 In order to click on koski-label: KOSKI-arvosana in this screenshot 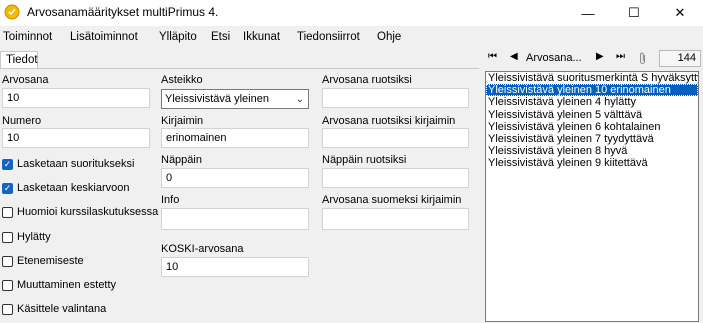, I will do `click(202, 249)`.